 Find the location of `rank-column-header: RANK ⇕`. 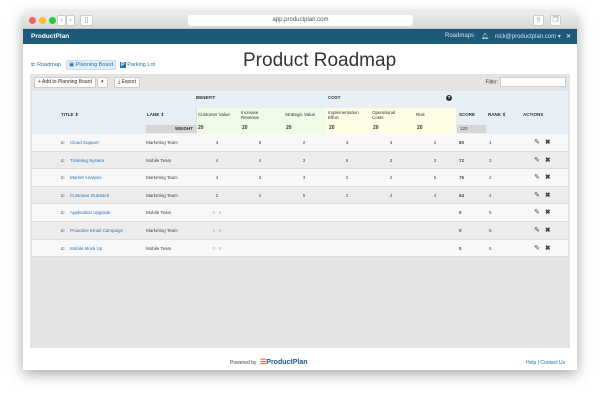

rank-column-header: RANK ⇕ is located at coordinates (497, 115).